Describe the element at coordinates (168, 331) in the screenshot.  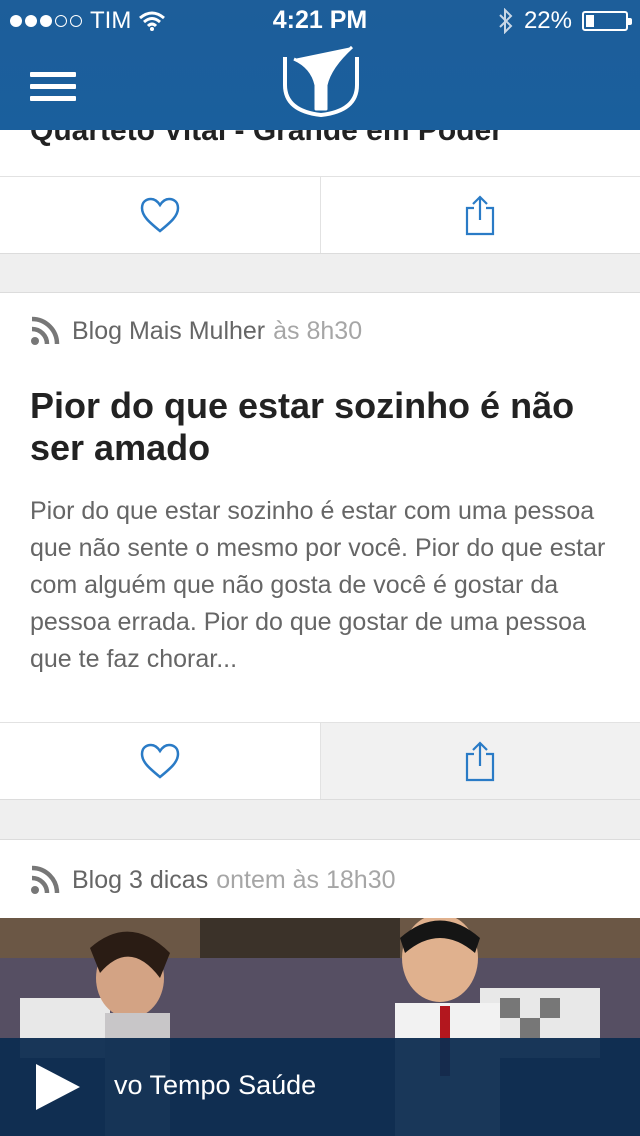
I see `source-name: Blog Mais Mulher` at that location.